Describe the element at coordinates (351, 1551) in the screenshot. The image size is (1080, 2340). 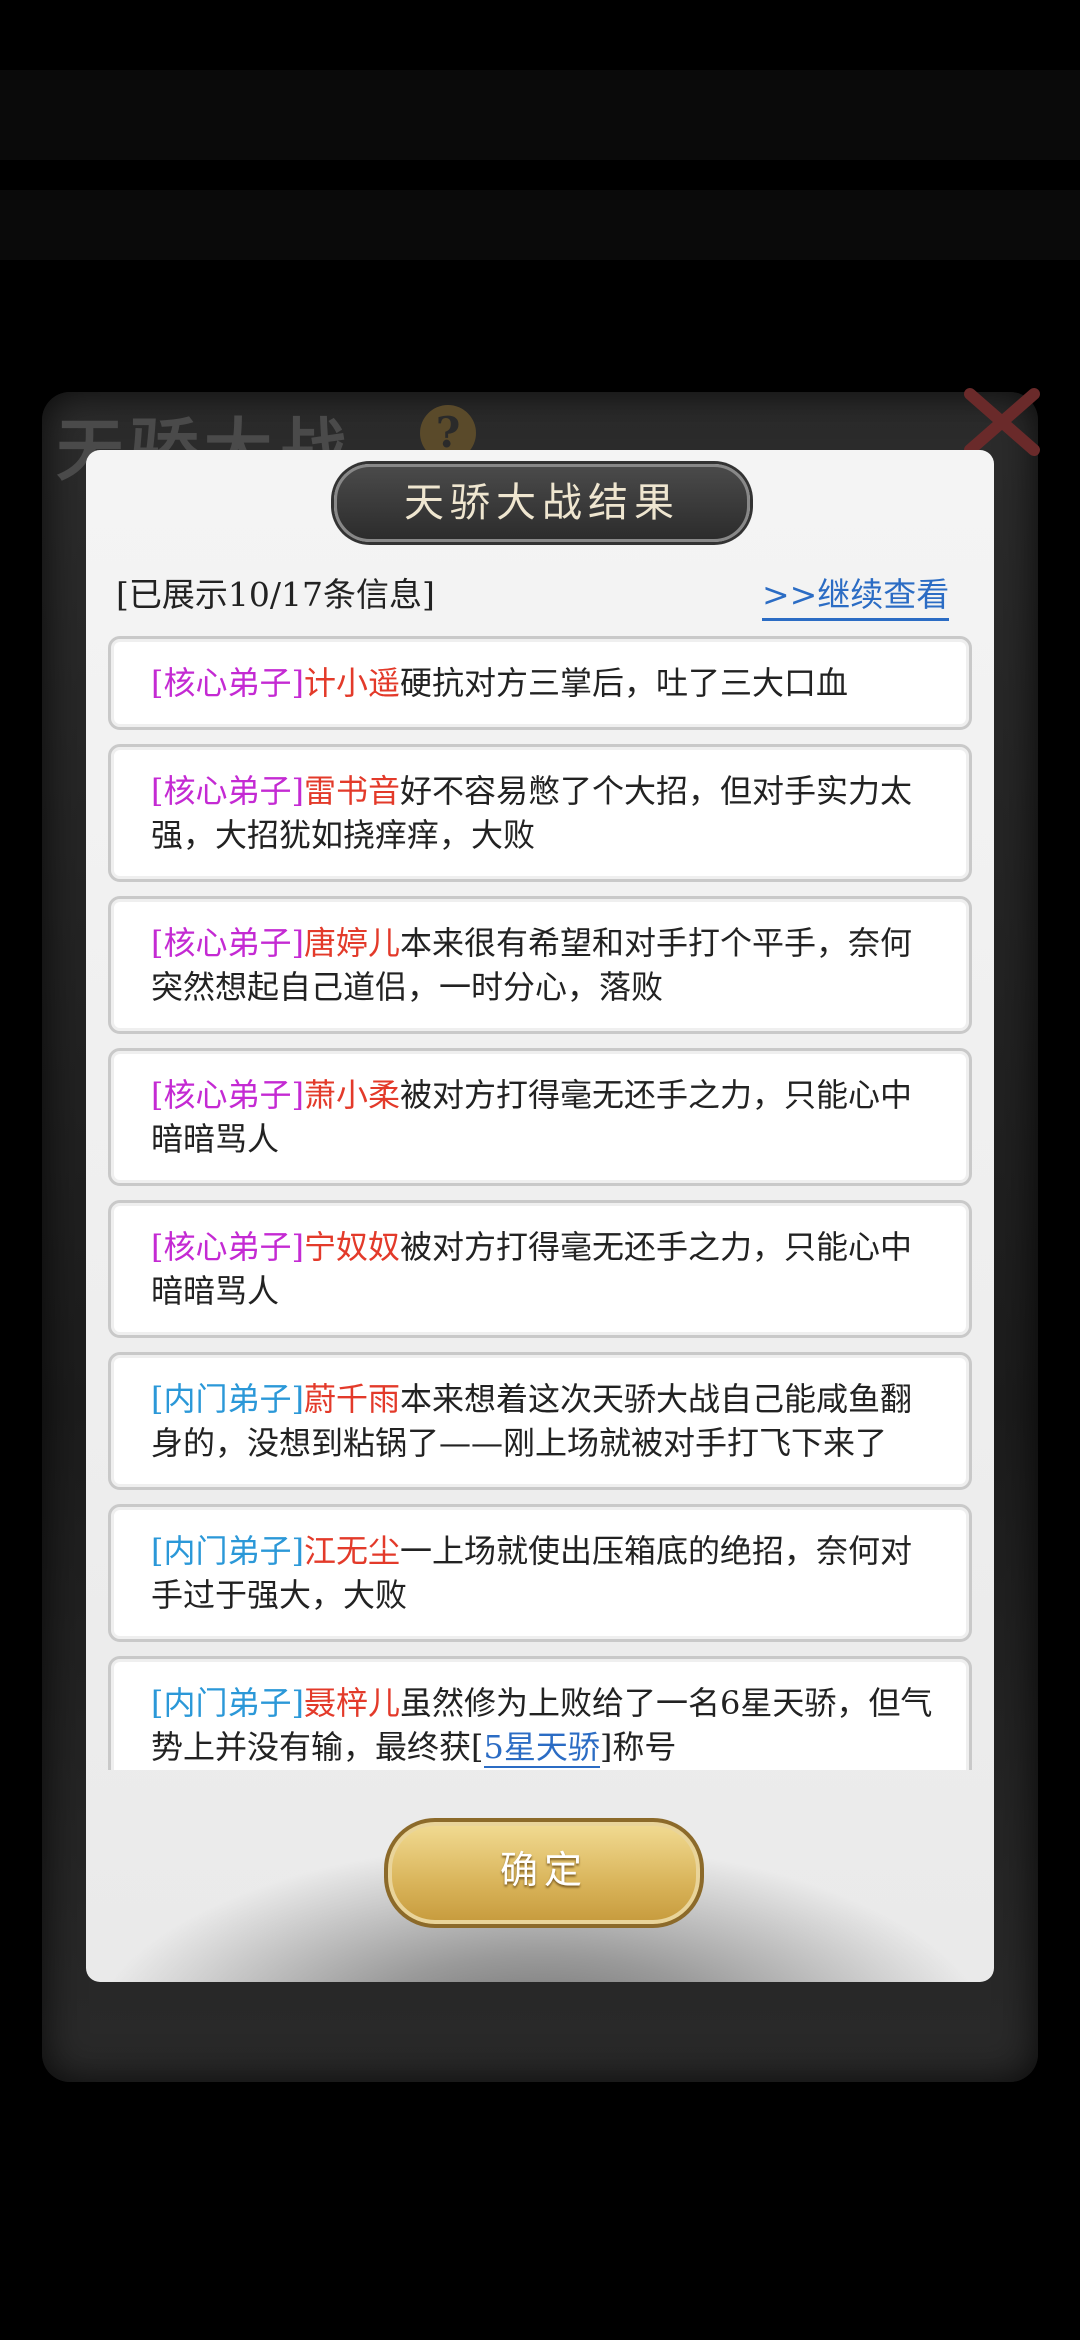
I see `disciple-name: 江无尘` at that location.